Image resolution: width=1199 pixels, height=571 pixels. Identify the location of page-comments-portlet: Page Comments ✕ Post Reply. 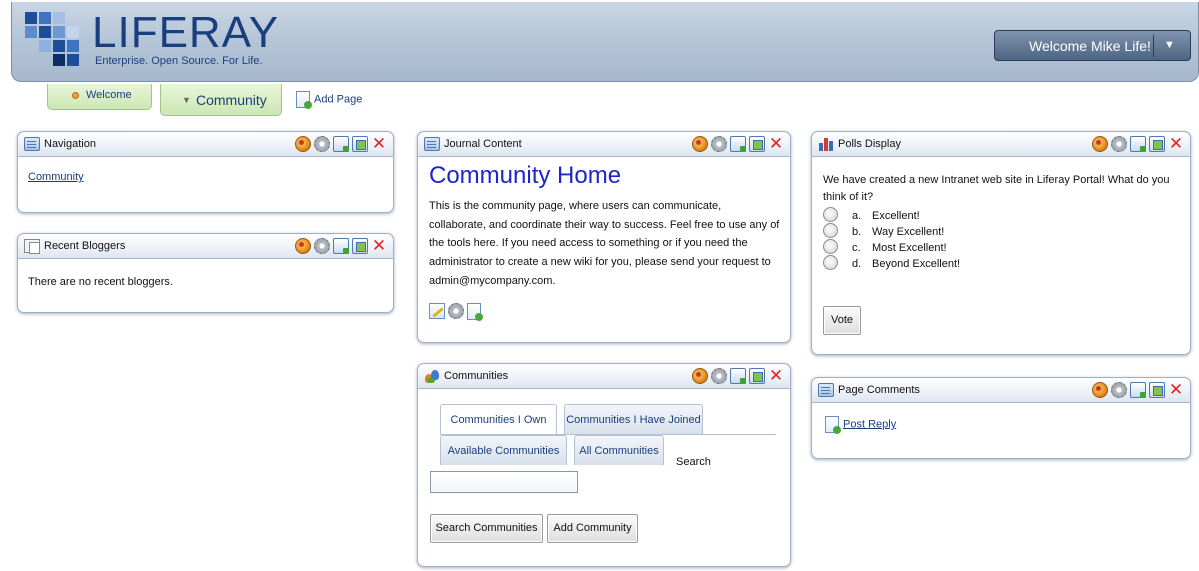
(1001, 418).